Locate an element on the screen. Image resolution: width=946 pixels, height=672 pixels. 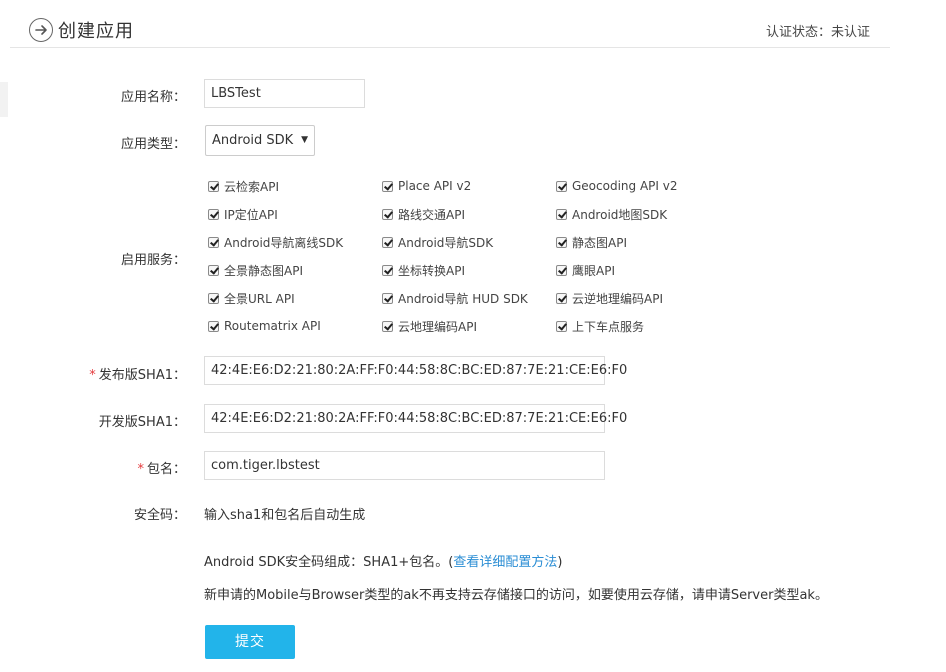
service-option: 云地理编码API is located at coordinates (429, 326).